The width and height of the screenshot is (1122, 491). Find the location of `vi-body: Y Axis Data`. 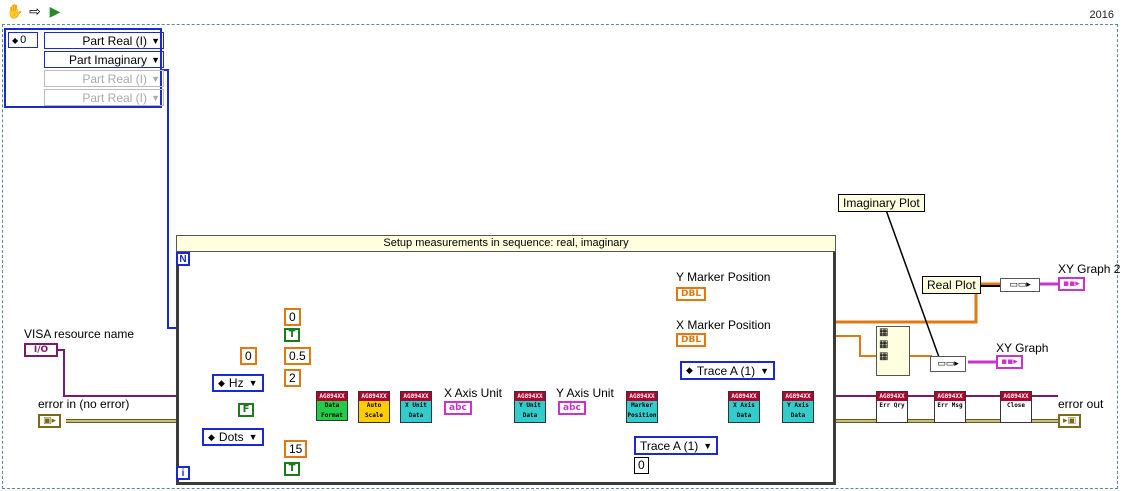

vi-body: Y Axis Data is located at coordinates (798, 411).